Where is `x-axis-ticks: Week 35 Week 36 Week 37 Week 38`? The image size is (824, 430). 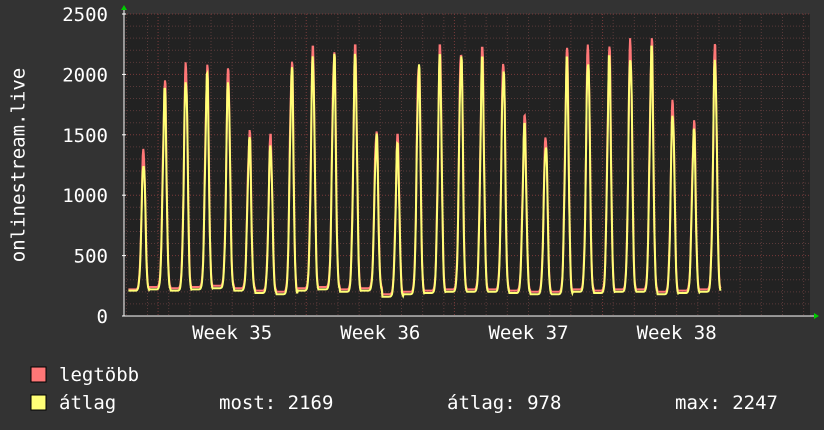
x-axis-ticks: Week 35 Week 36 Week 37 Week 38 is located at coordinates (454, 333).